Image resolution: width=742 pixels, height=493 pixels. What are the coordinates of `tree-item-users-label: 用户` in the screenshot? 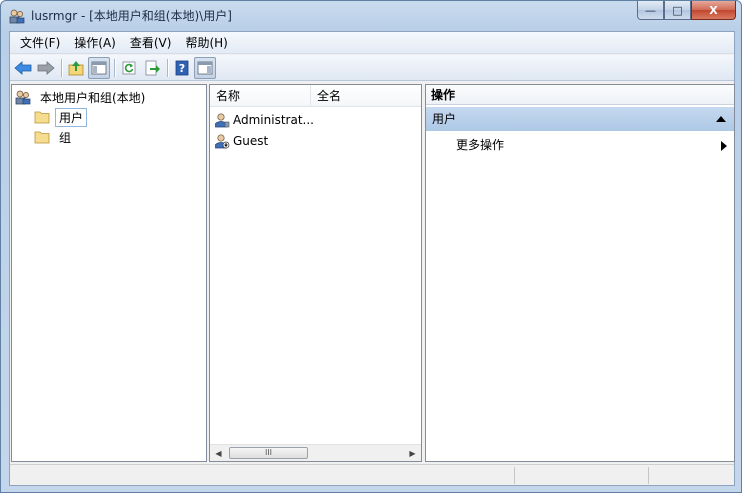 It's located at (71, 117).